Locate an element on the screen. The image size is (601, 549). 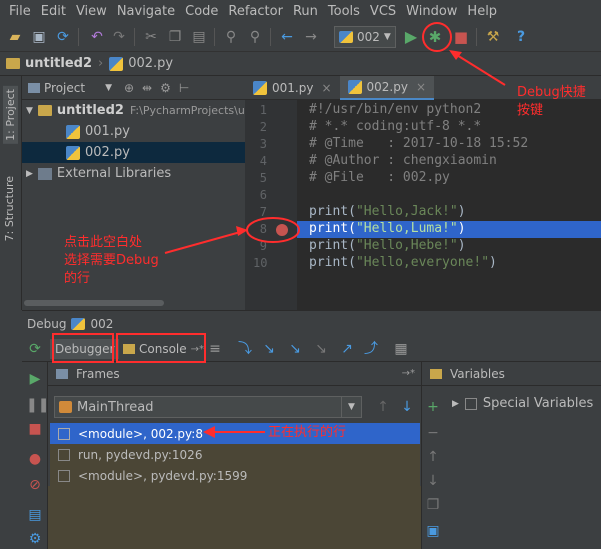
gutter-circle is located at coordinates (273, 230).